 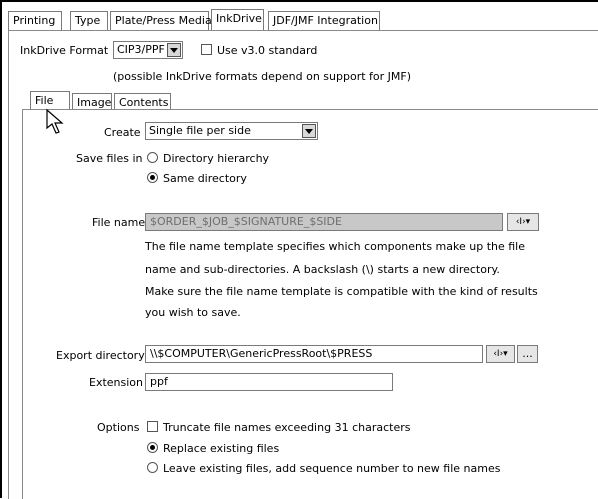 I want to click on inkdrive-format-select: CIP3/PPF, so click(x=148, y=50).